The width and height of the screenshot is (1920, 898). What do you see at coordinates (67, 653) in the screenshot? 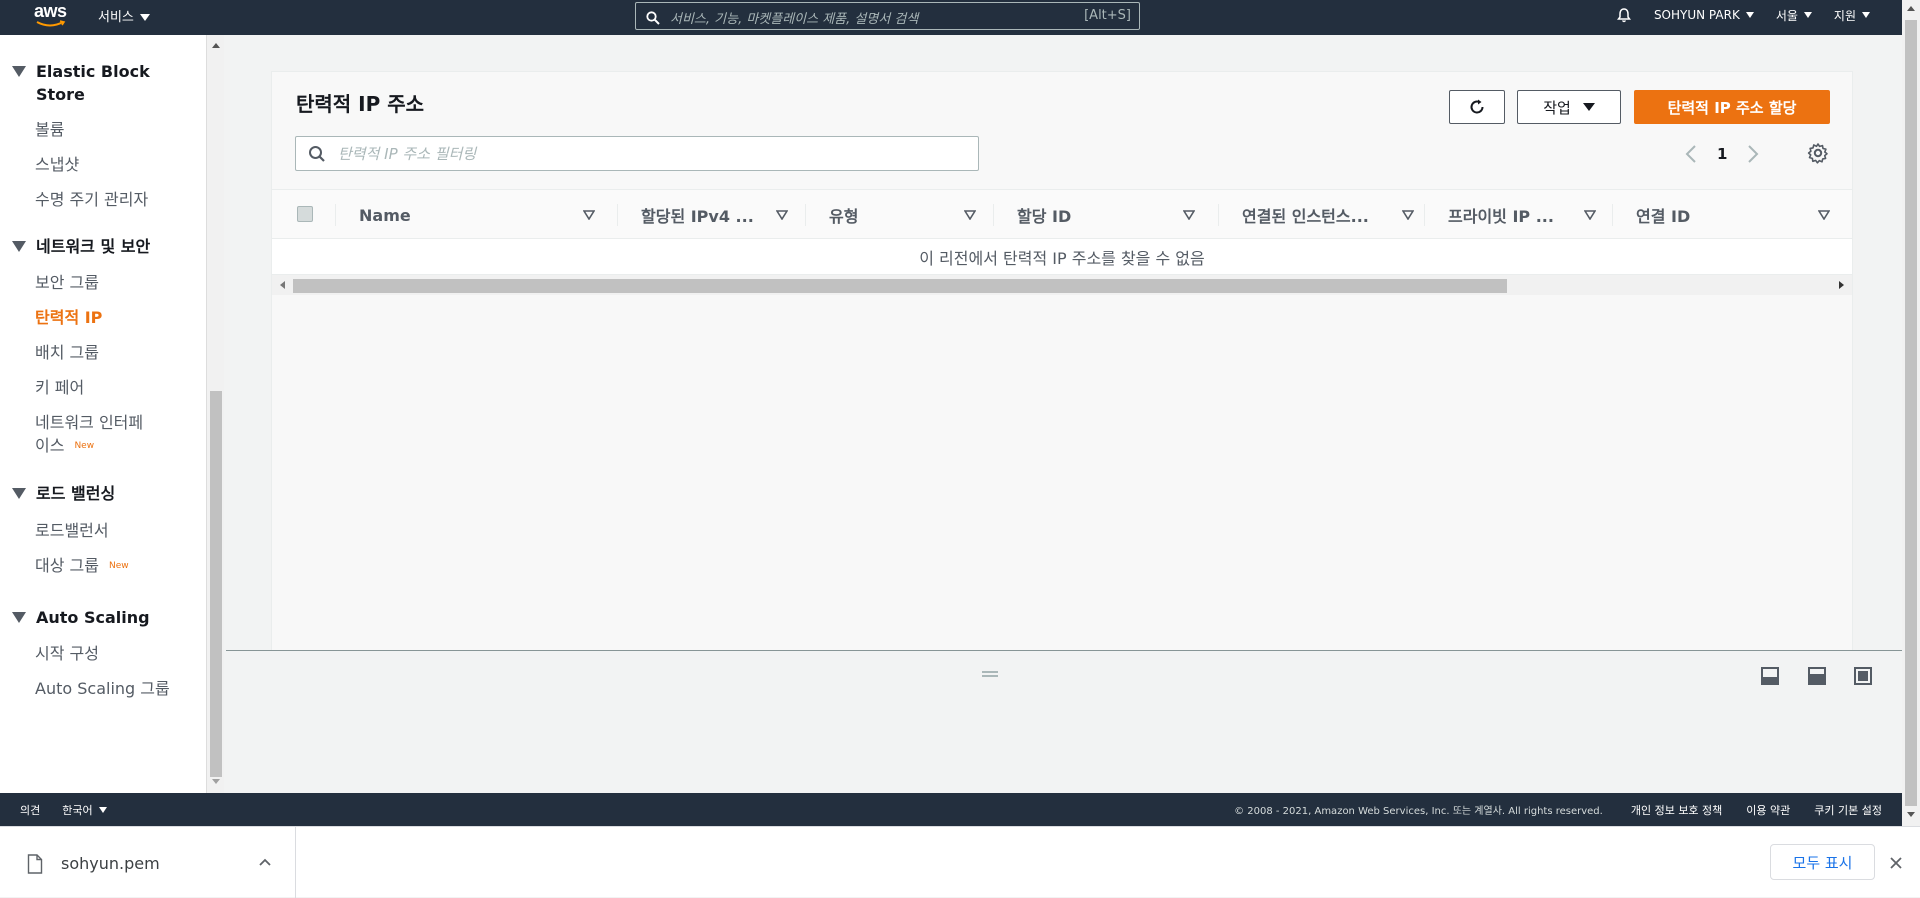
I see `sidebar-item-launch-configurations: 시작 구성` at bounding box center [67, 653].